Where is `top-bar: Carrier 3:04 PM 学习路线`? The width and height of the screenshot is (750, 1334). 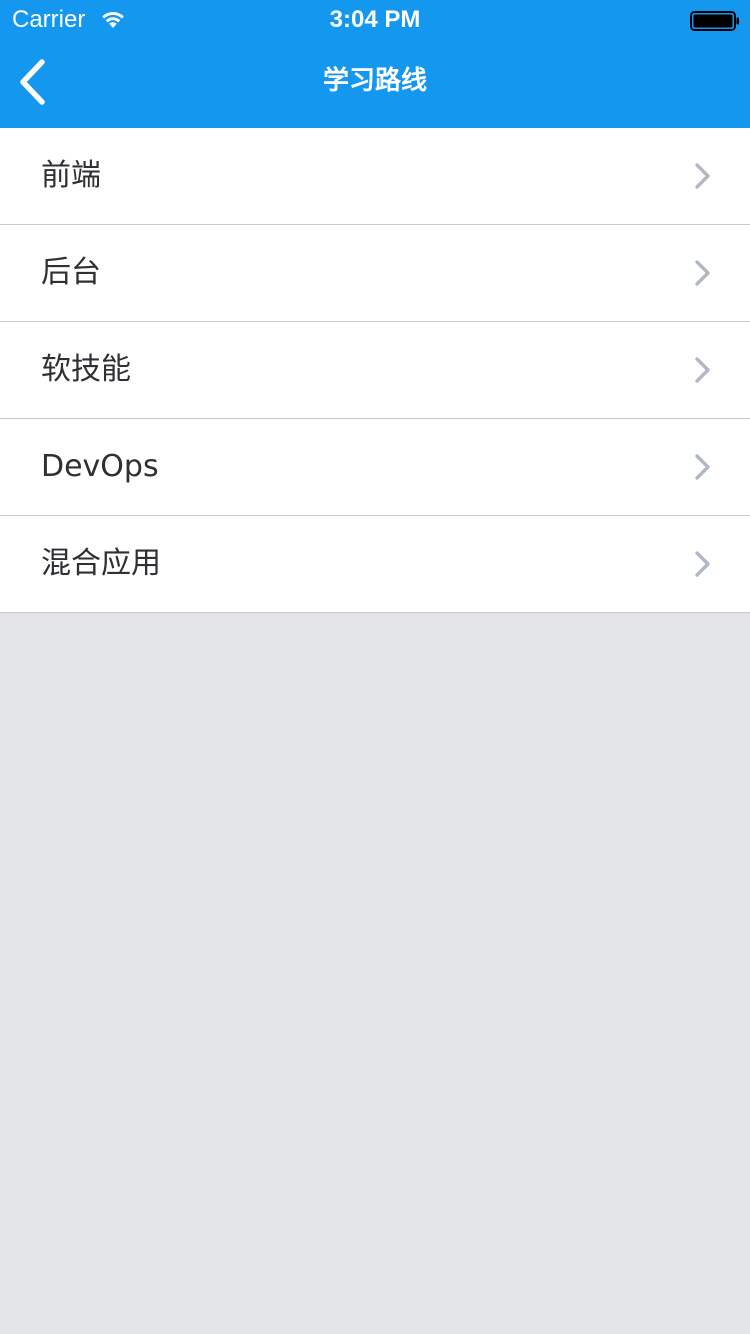 top-bar: Carrier 3:04 PM 学习路线 is located at coordinates (375, 64).